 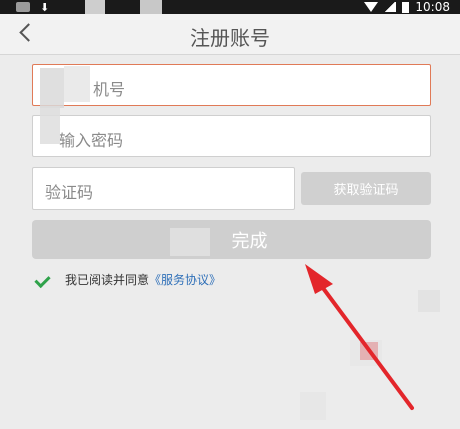 What do you see at coordinates (45, 7) in the screenshot?
I see `download-icon: ⬇` at bounding box center [45, 7].